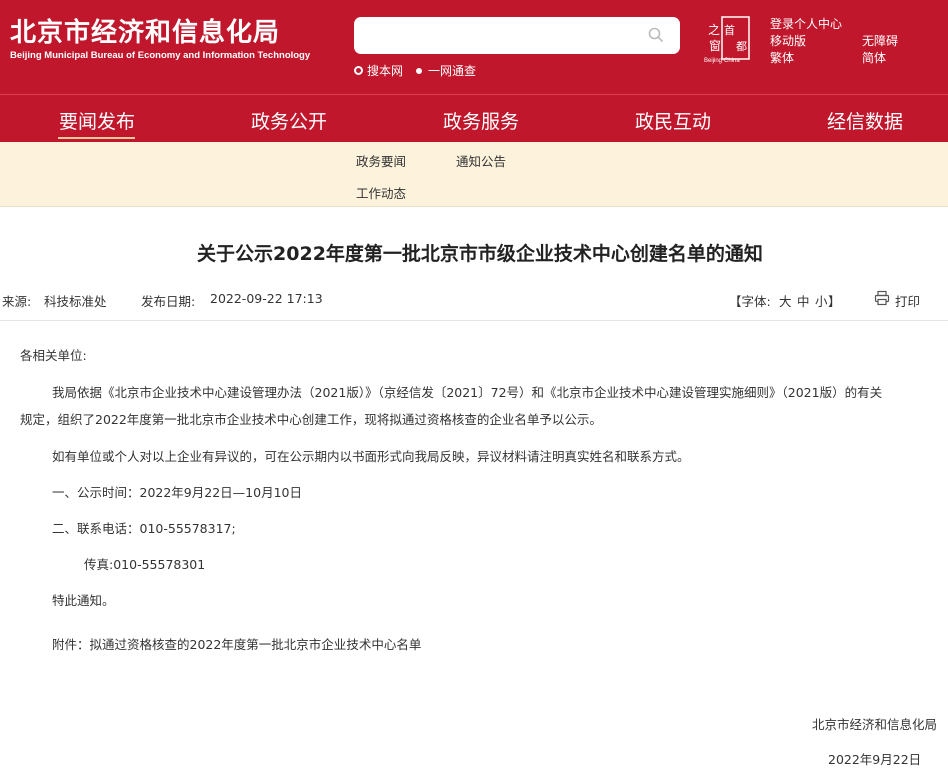 The image size is (948, 781). I want to click on search-icon, so click(656, 35).